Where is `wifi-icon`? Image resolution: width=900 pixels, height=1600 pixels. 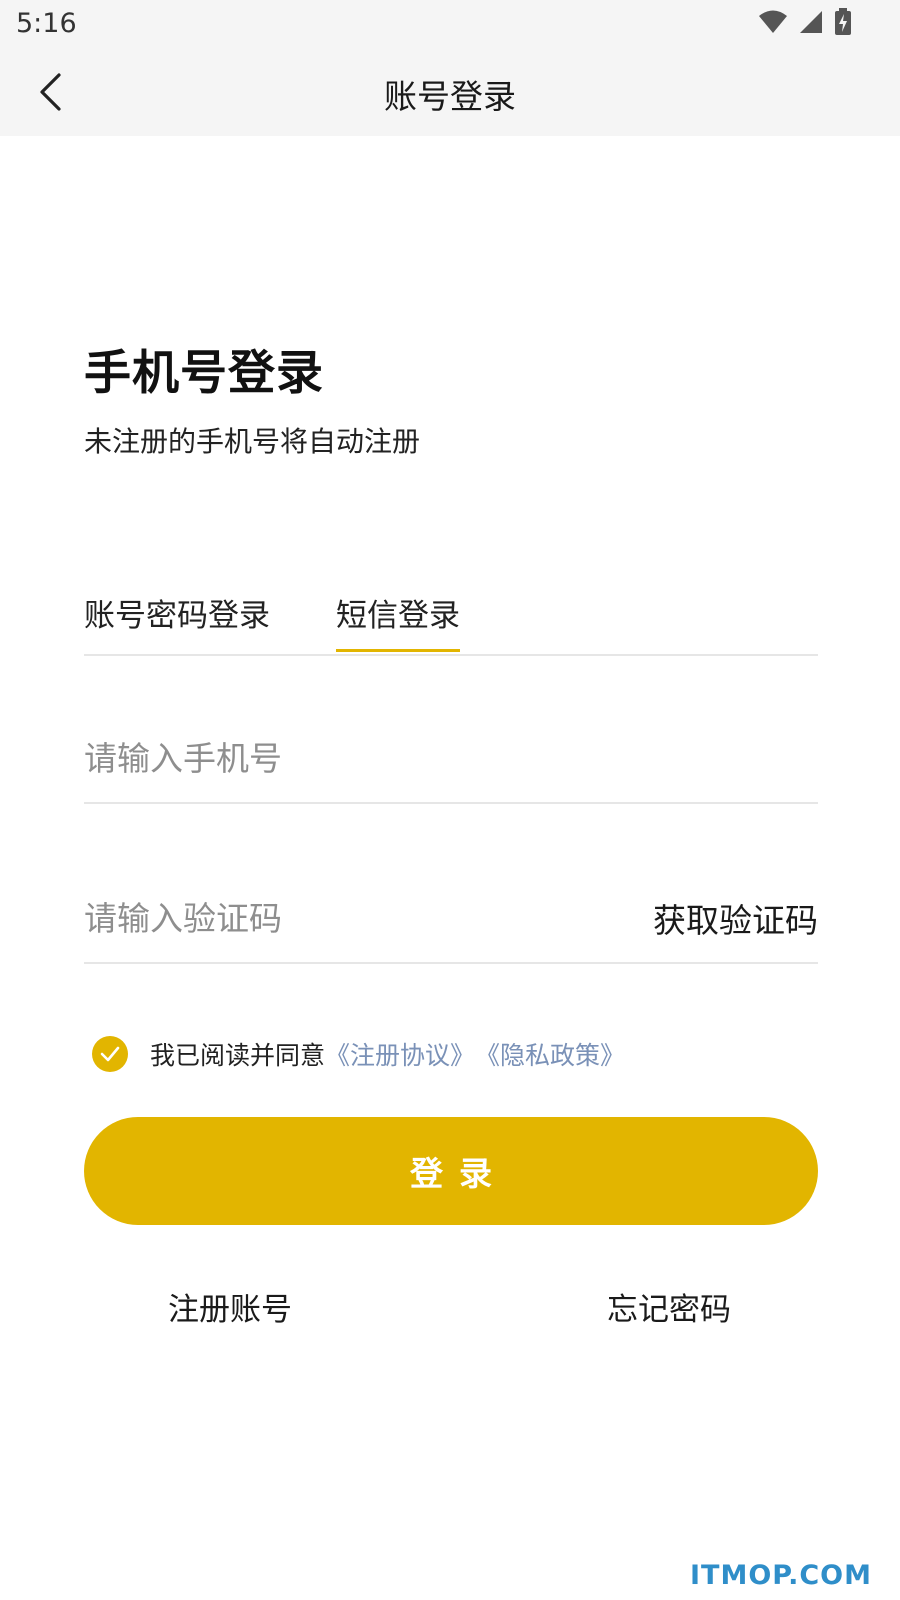
wifi-icon is located at coordinates (773, 21).